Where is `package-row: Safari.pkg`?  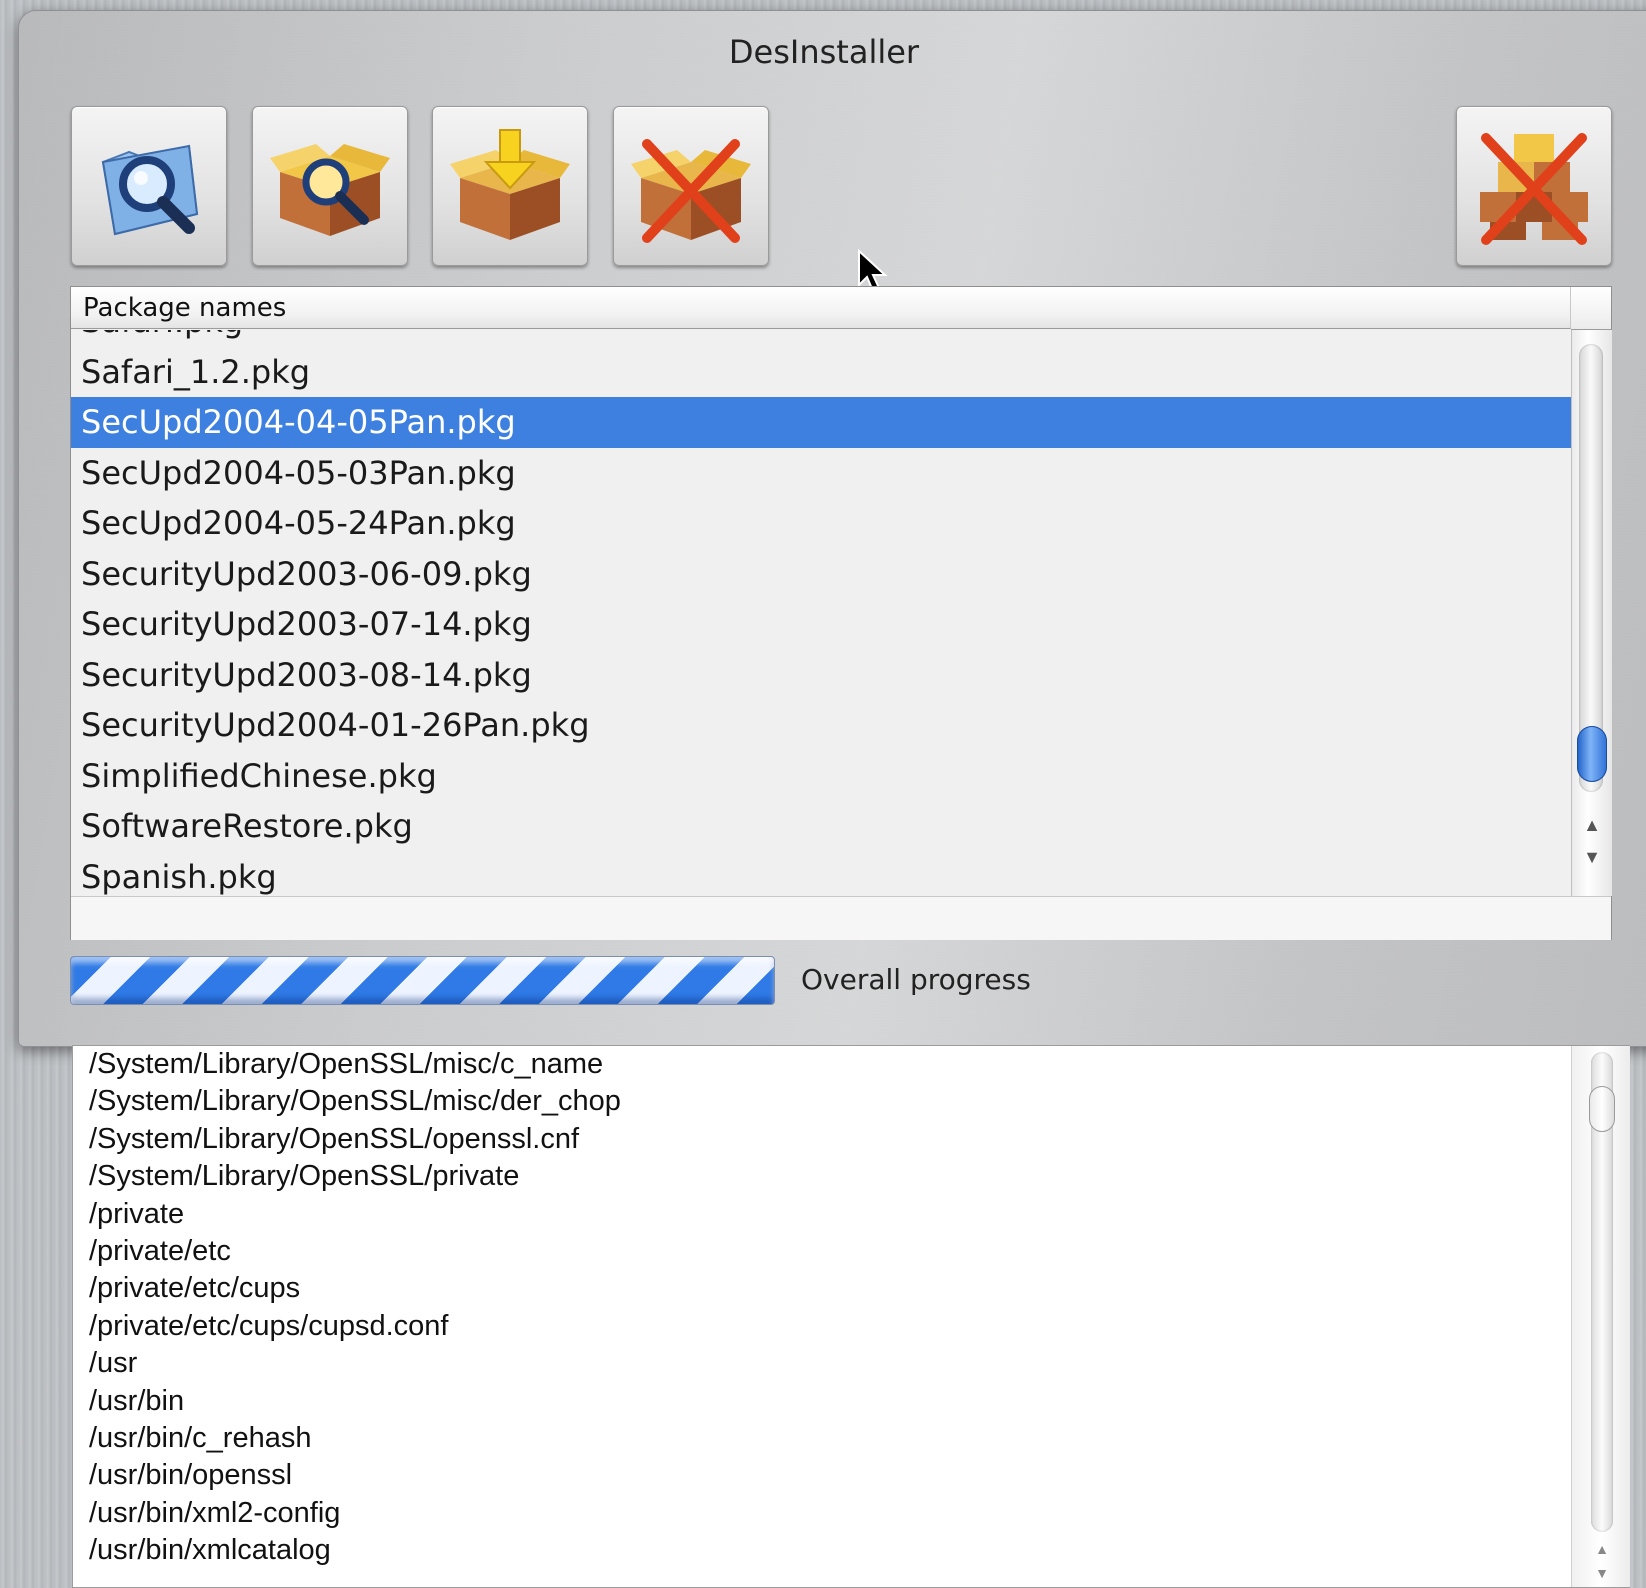 package-row: Safari.pkg is located at coordinates (821, 338).